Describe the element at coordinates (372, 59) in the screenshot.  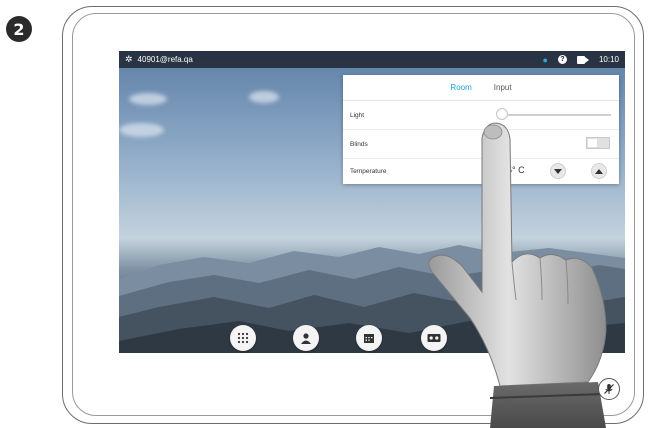
I see `status-bar: ✲ 40901@refa.qa ● ? 10:10` at that location.